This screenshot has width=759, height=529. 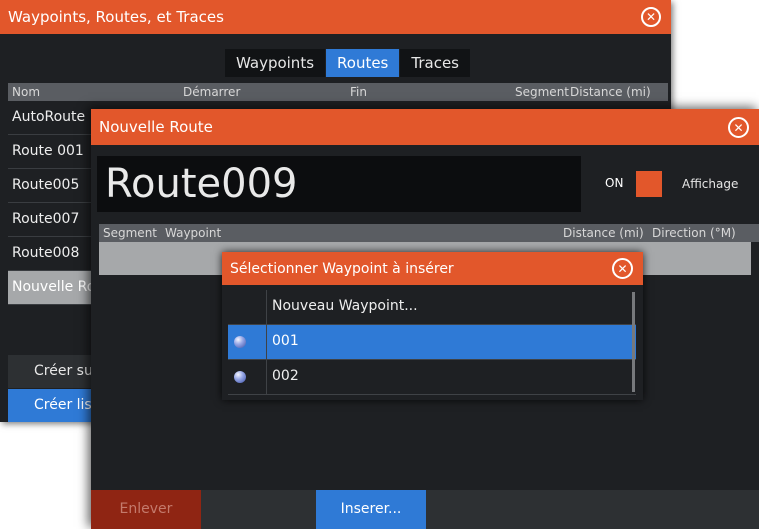 I want to click on col-nom: Nom, so click(x=26, y=92).